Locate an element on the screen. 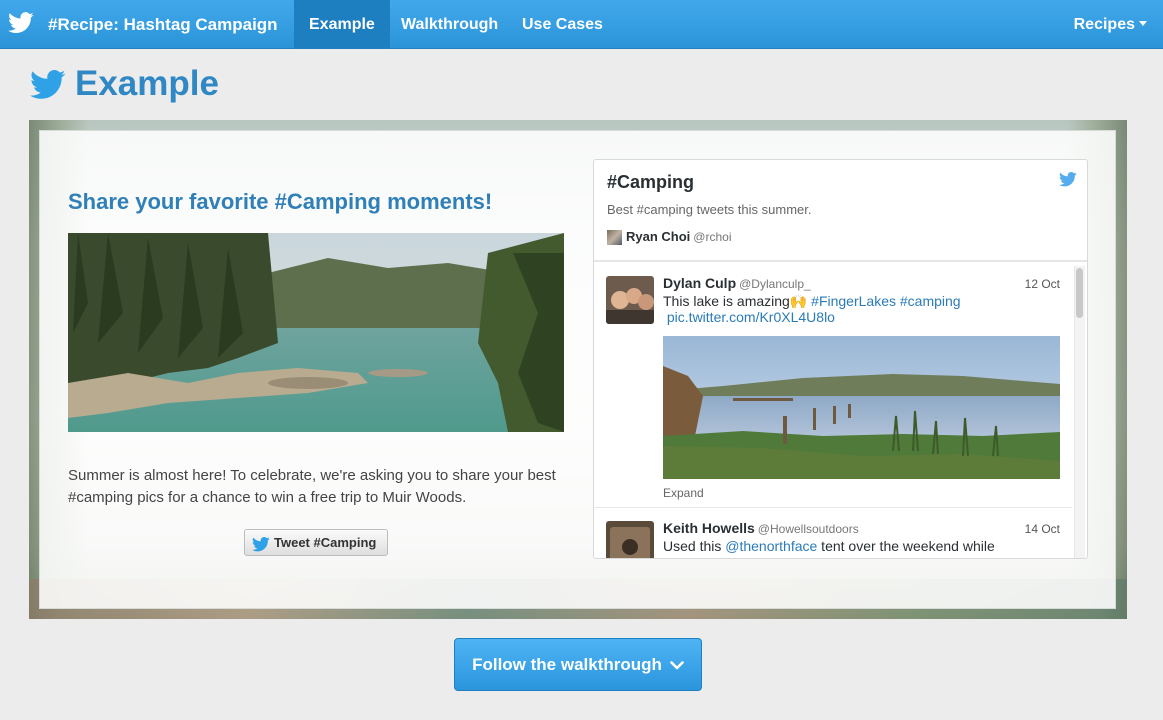 The height and width of the screenshot is (720, 1163). tweet-text-body: Used this is located at coordinates (694, 546).